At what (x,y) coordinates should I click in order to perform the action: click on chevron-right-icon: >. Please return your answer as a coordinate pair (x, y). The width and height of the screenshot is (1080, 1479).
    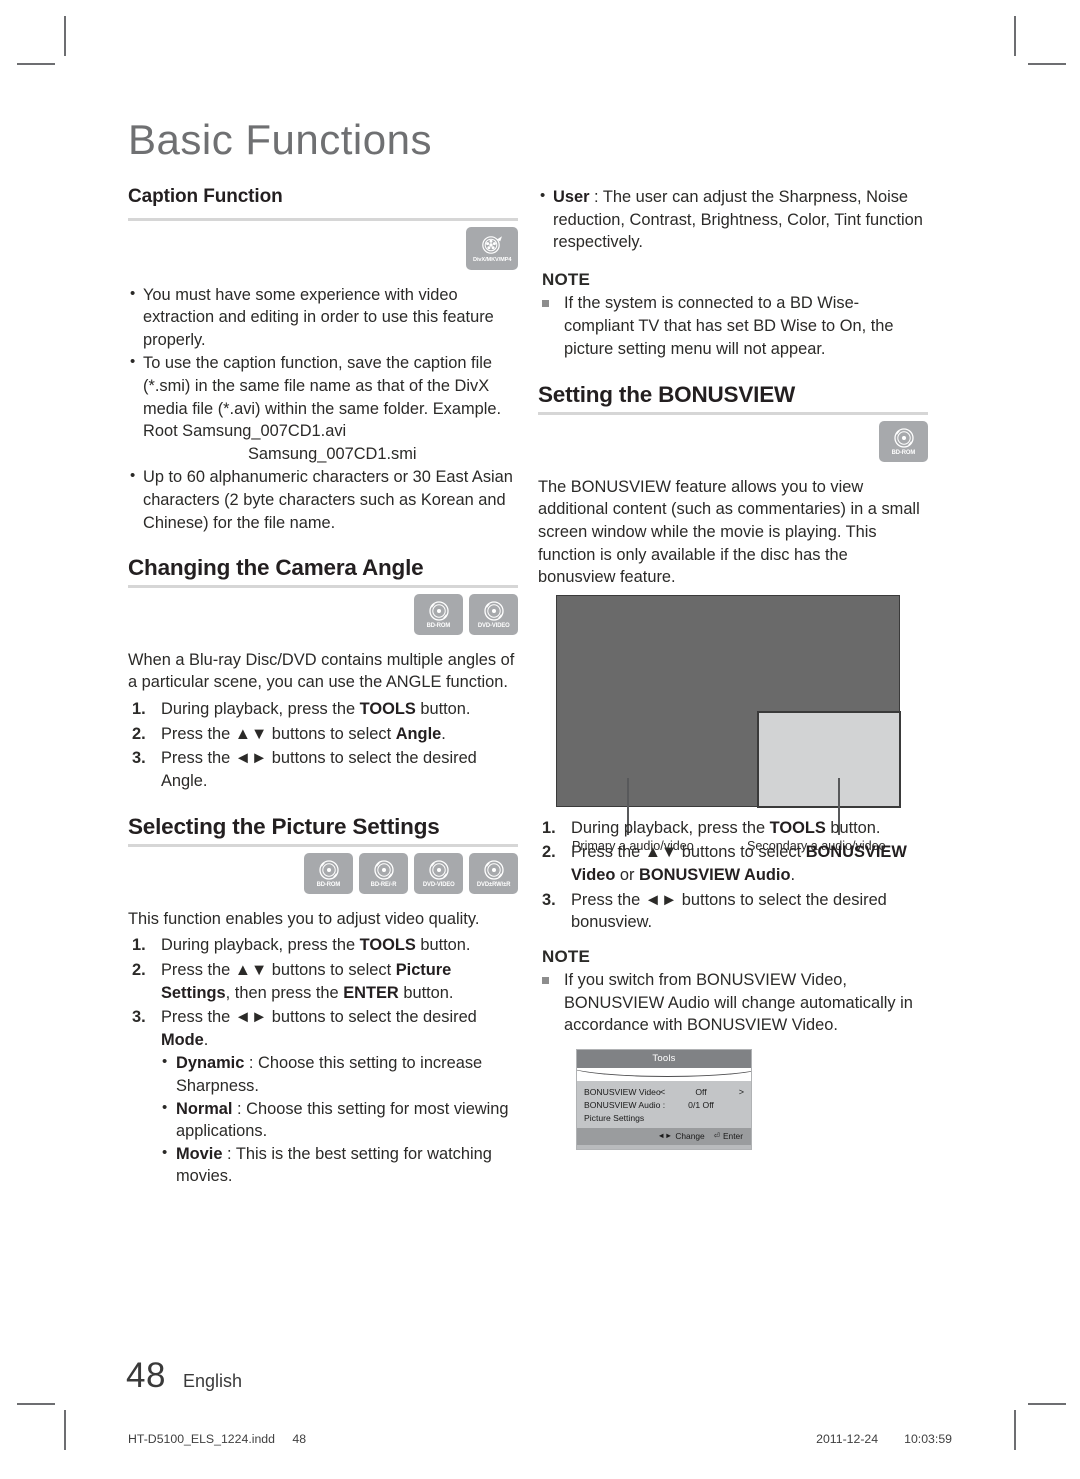
    Looking at the image, I should click on (738, 1092).